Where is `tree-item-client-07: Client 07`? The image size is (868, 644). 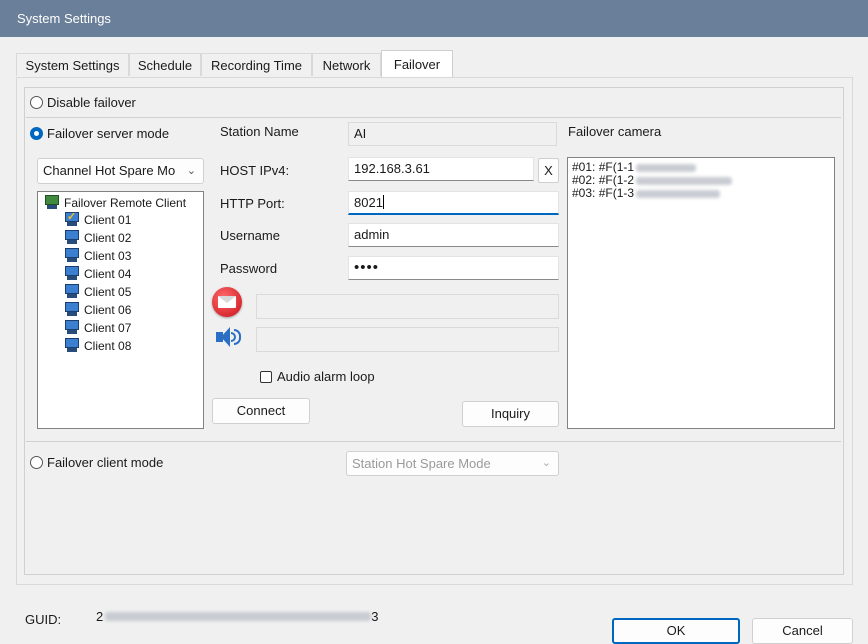 tree-item-client-07: Client 07 is located at coordinates (97, 327).